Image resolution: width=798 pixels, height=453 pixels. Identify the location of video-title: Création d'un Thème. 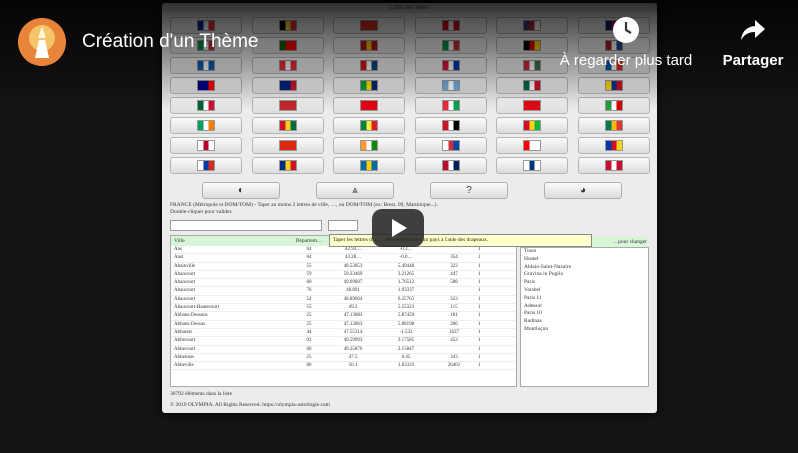
(170, 42).